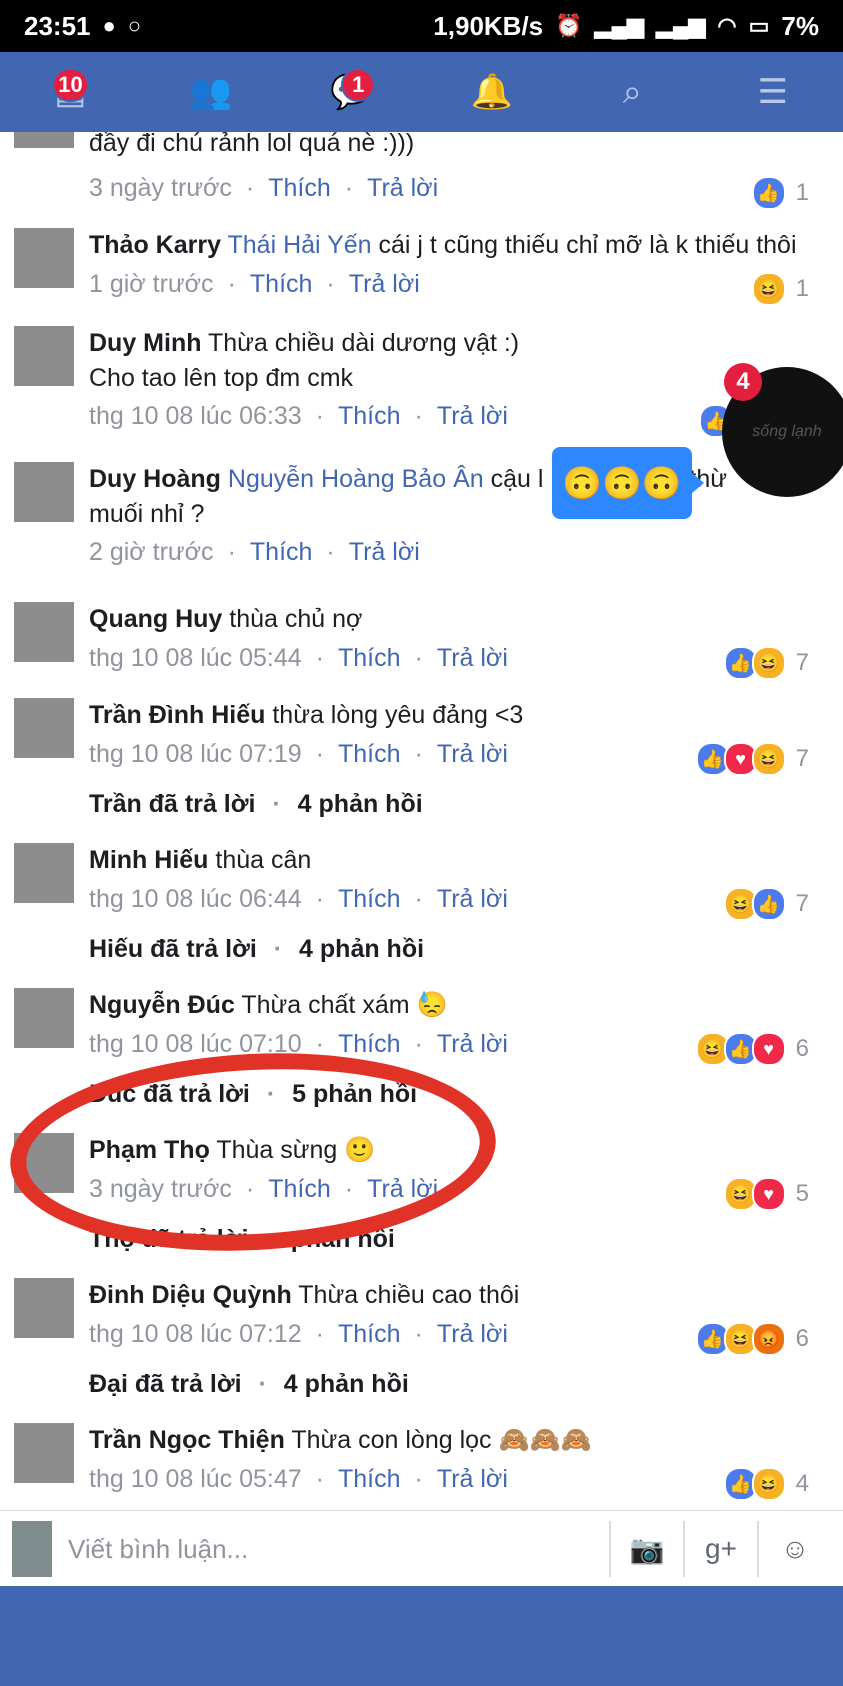 The width and height of the screenshot is (843, 1686). What do you see at coordinates (727, 25) in the screenshot?
I see `wifi-icon: ◠` at bounding box center [727, 25].